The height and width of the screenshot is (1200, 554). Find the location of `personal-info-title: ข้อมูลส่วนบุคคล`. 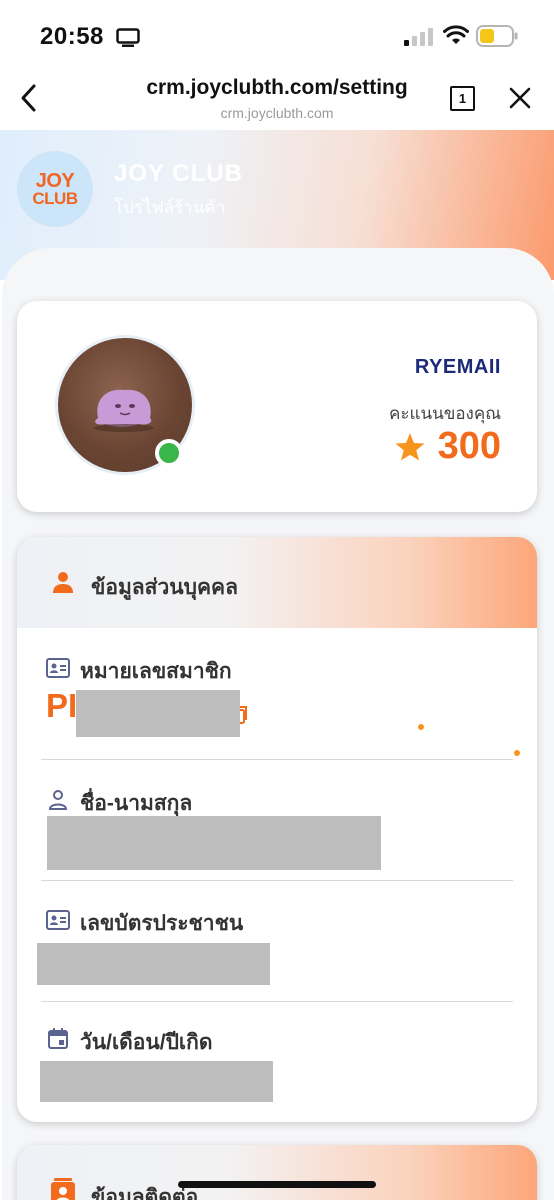

personal-info-title: ข้อมูลส่วนบุคคล is located at coordinates (164, 587).